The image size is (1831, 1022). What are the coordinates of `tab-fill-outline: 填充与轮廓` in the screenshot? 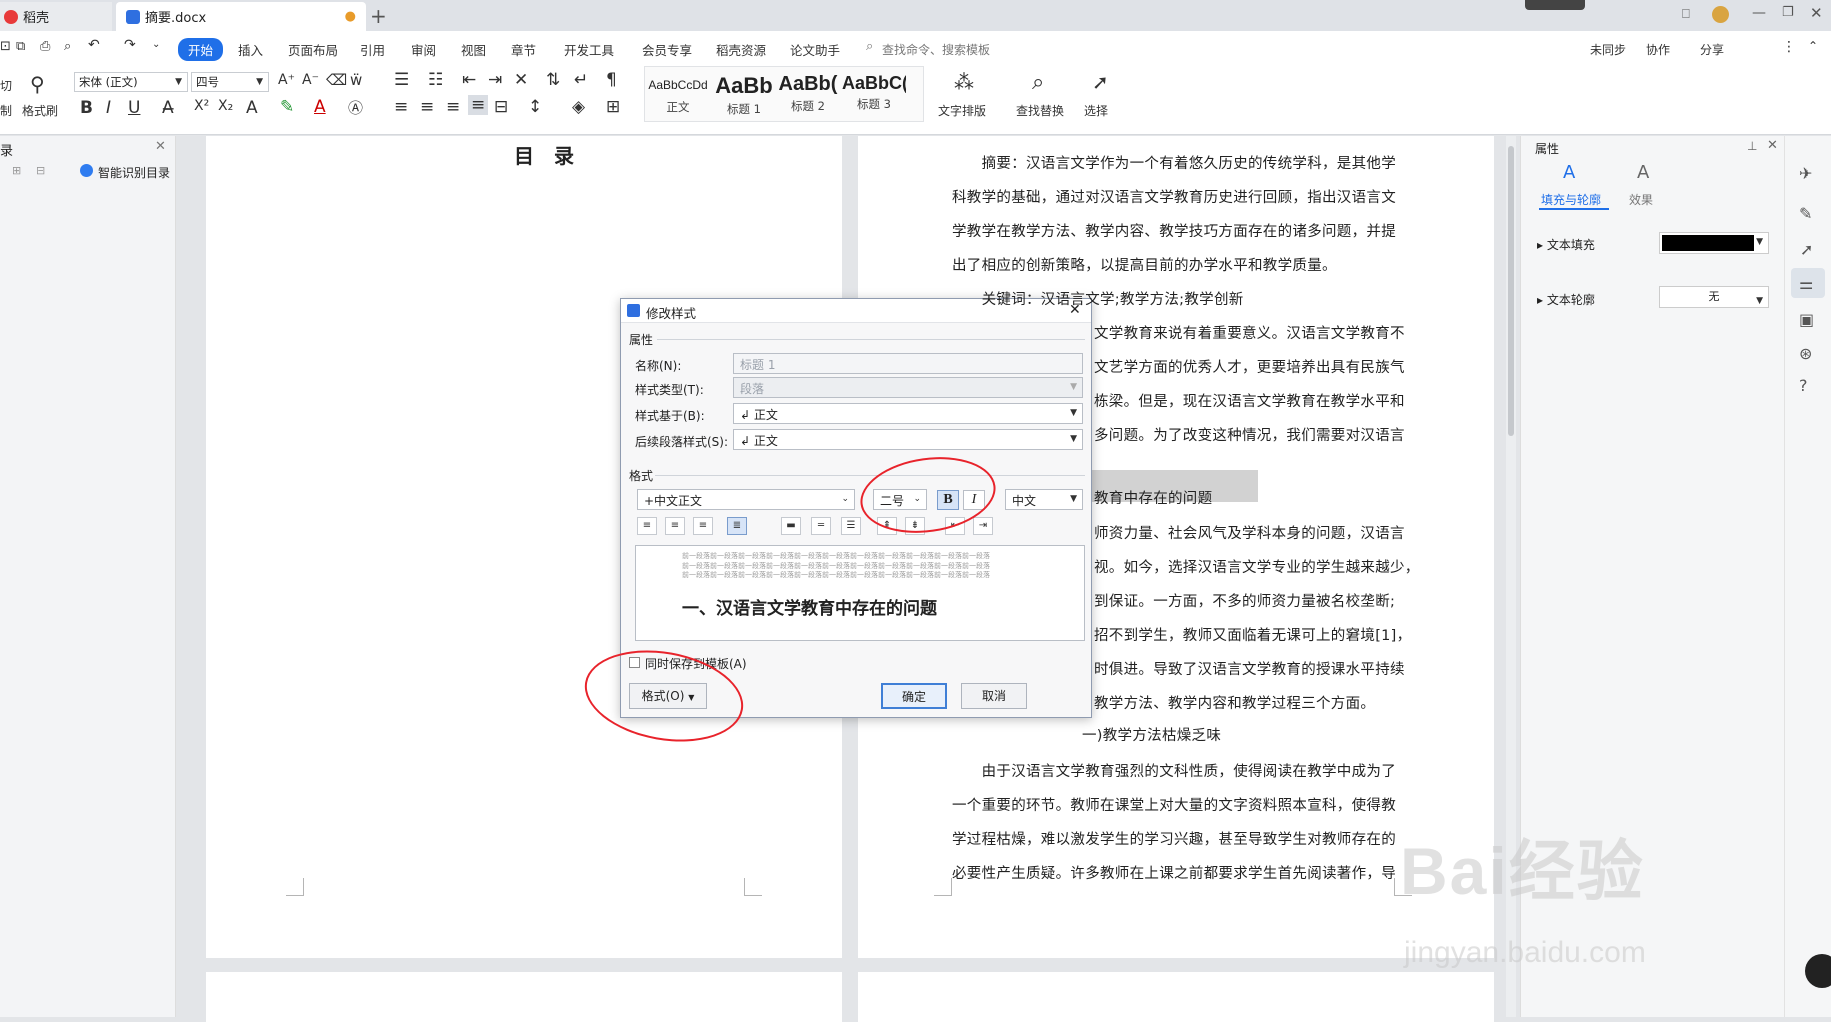 It's located at (1571, 199).